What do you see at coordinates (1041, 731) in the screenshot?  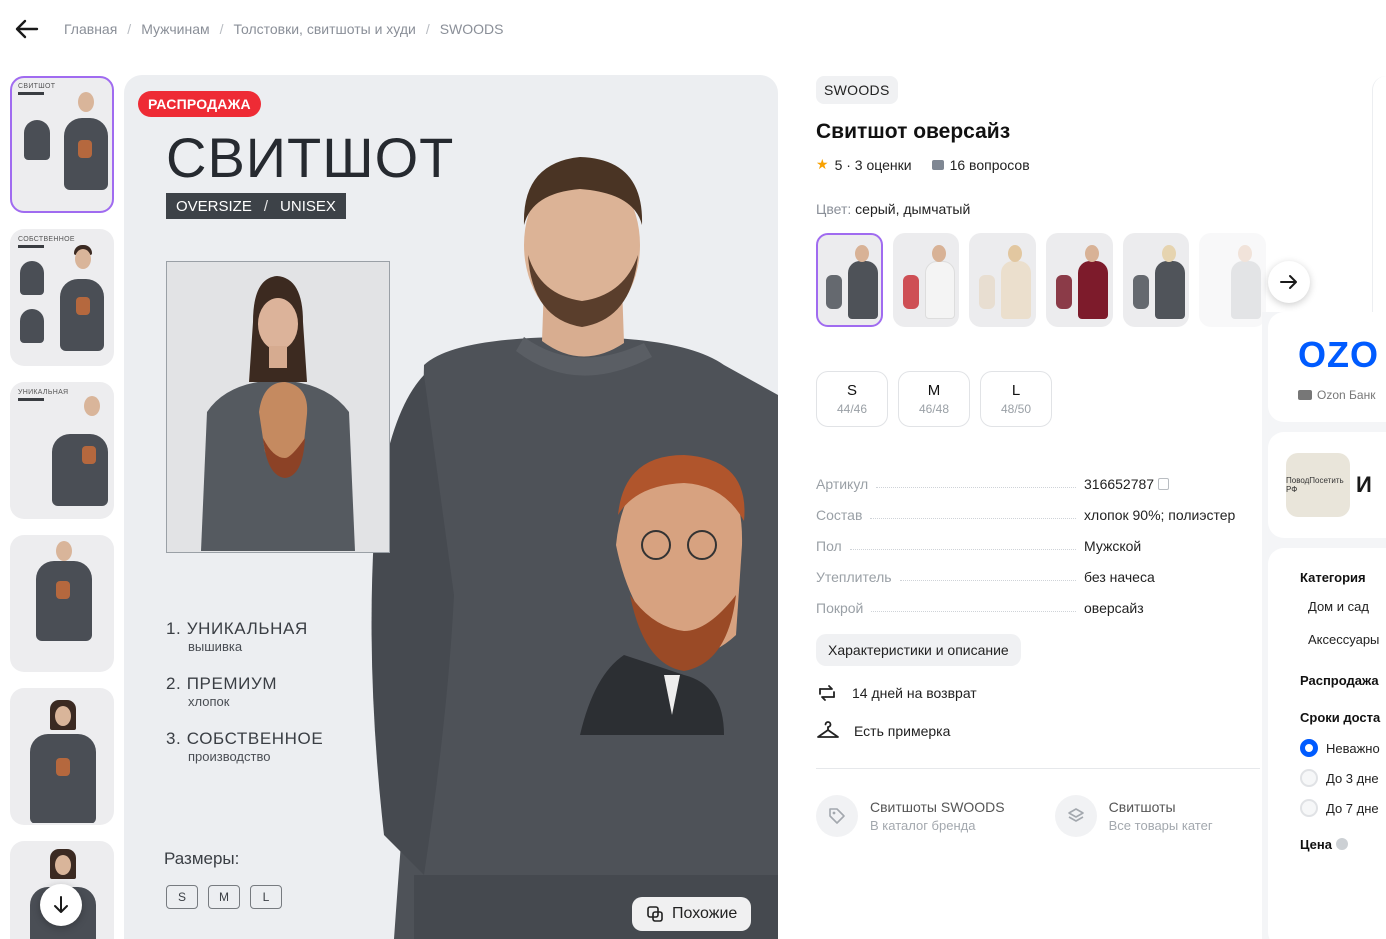 I see `perk-fitting: Есть примерка` at bounding box center [1041, 731].